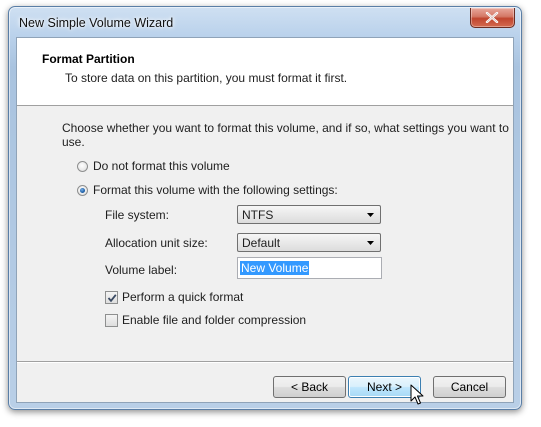 This screenshot has height=427, width=541. I want to click on close-button, so click(492, 18).